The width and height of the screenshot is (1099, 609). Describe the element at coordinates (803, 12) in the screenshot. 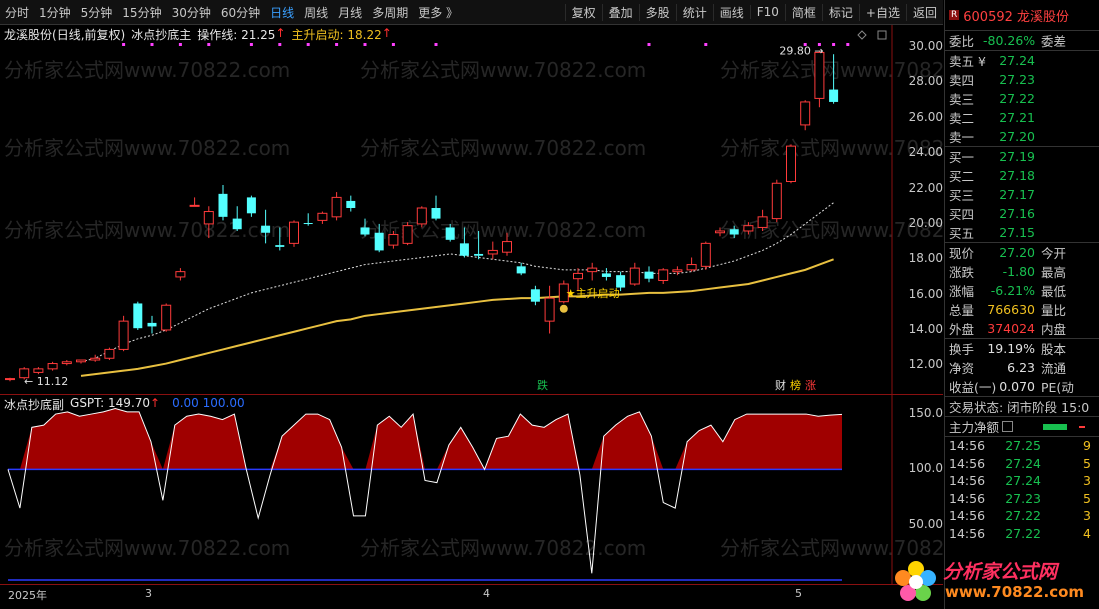

I see `toolbar-button: 简框` at that location.